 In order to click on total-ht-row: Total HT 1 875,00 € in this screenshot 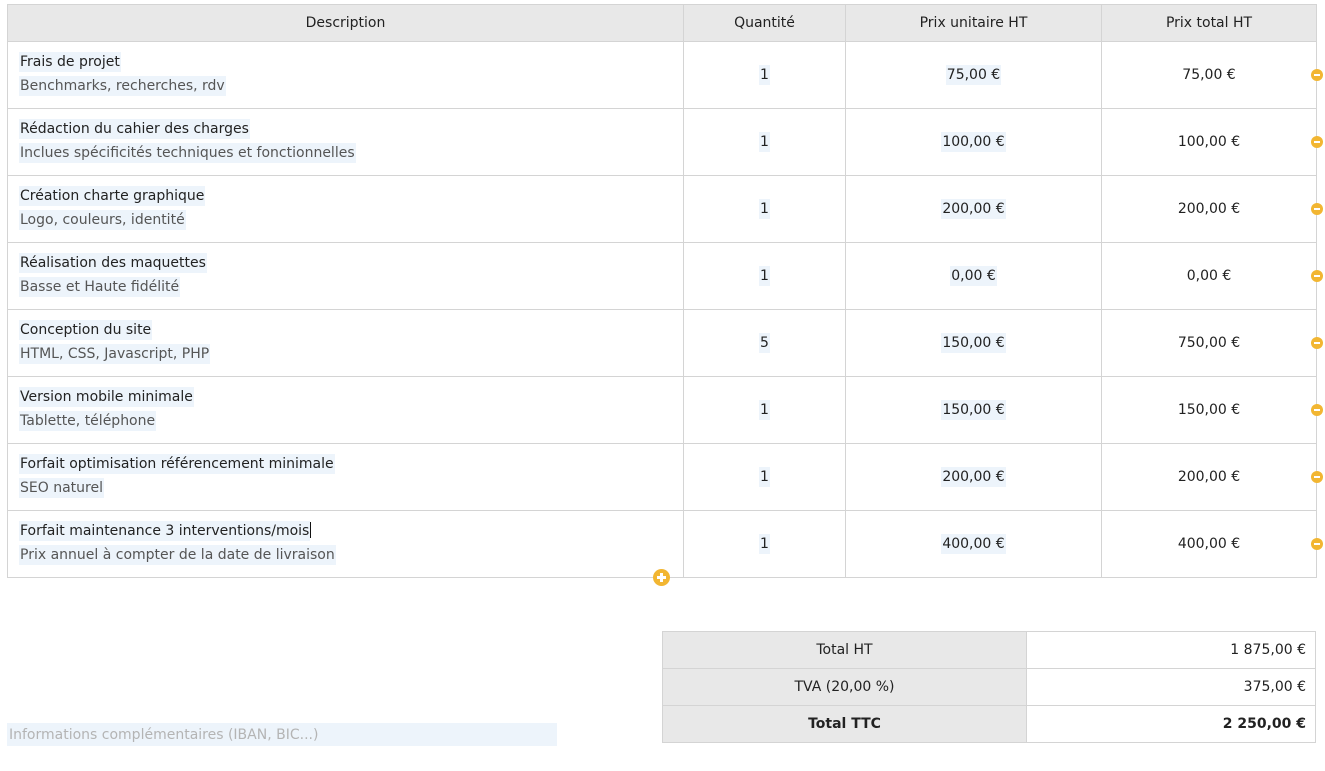, I will do `click(989, 650)`.